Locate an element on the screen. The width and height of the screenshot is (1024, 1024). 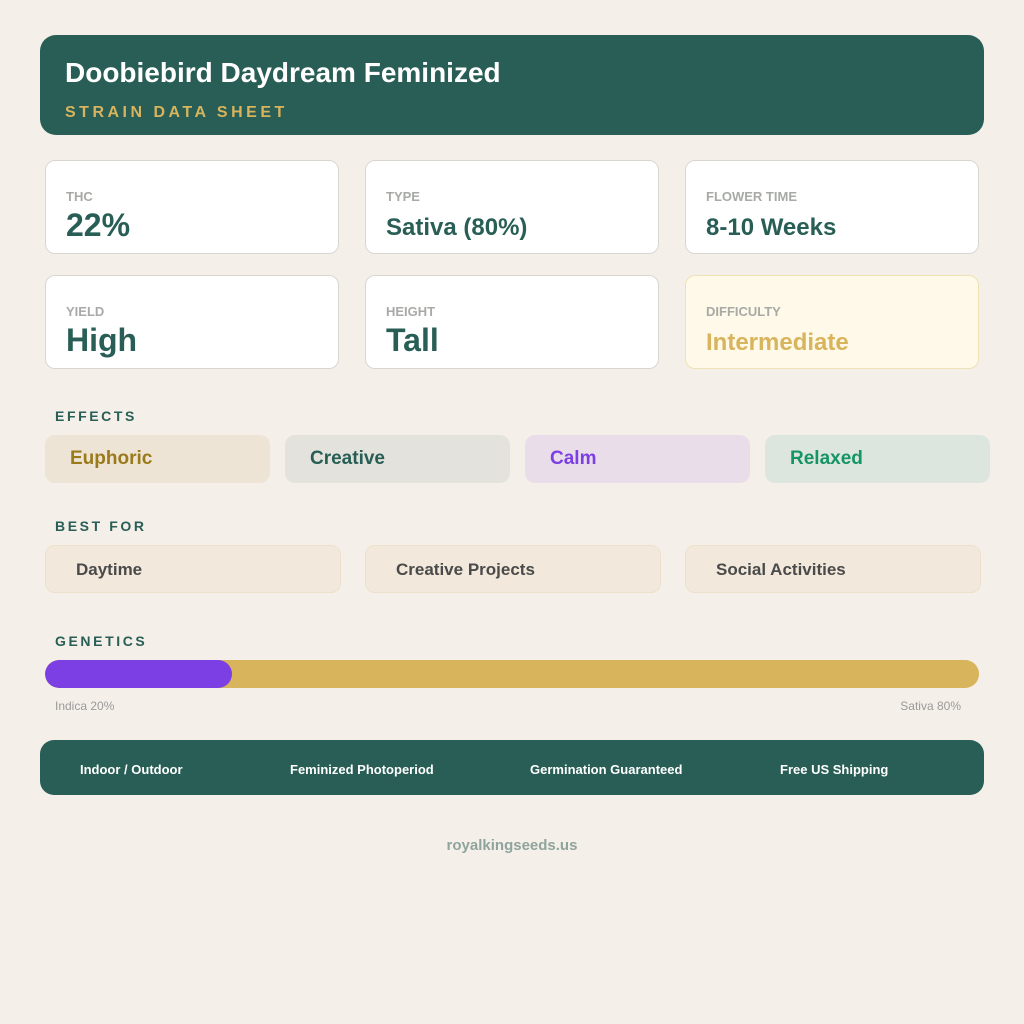
effect-label: Creative is located at coordinates (347, 458).